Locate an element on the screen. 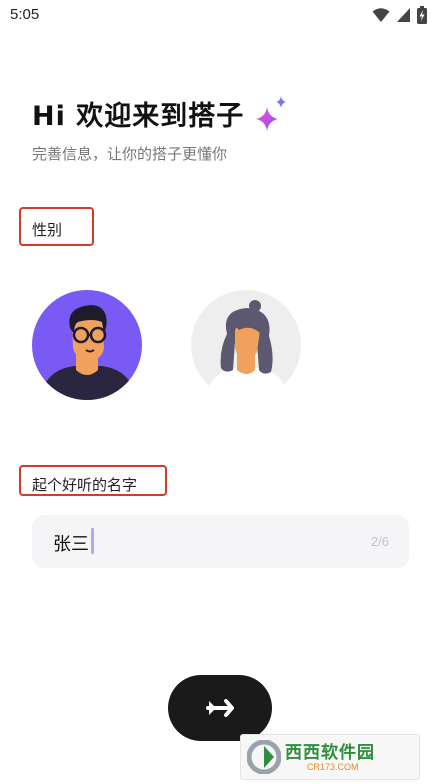  watermark-logo-icon is located at coordinates (264, 757).